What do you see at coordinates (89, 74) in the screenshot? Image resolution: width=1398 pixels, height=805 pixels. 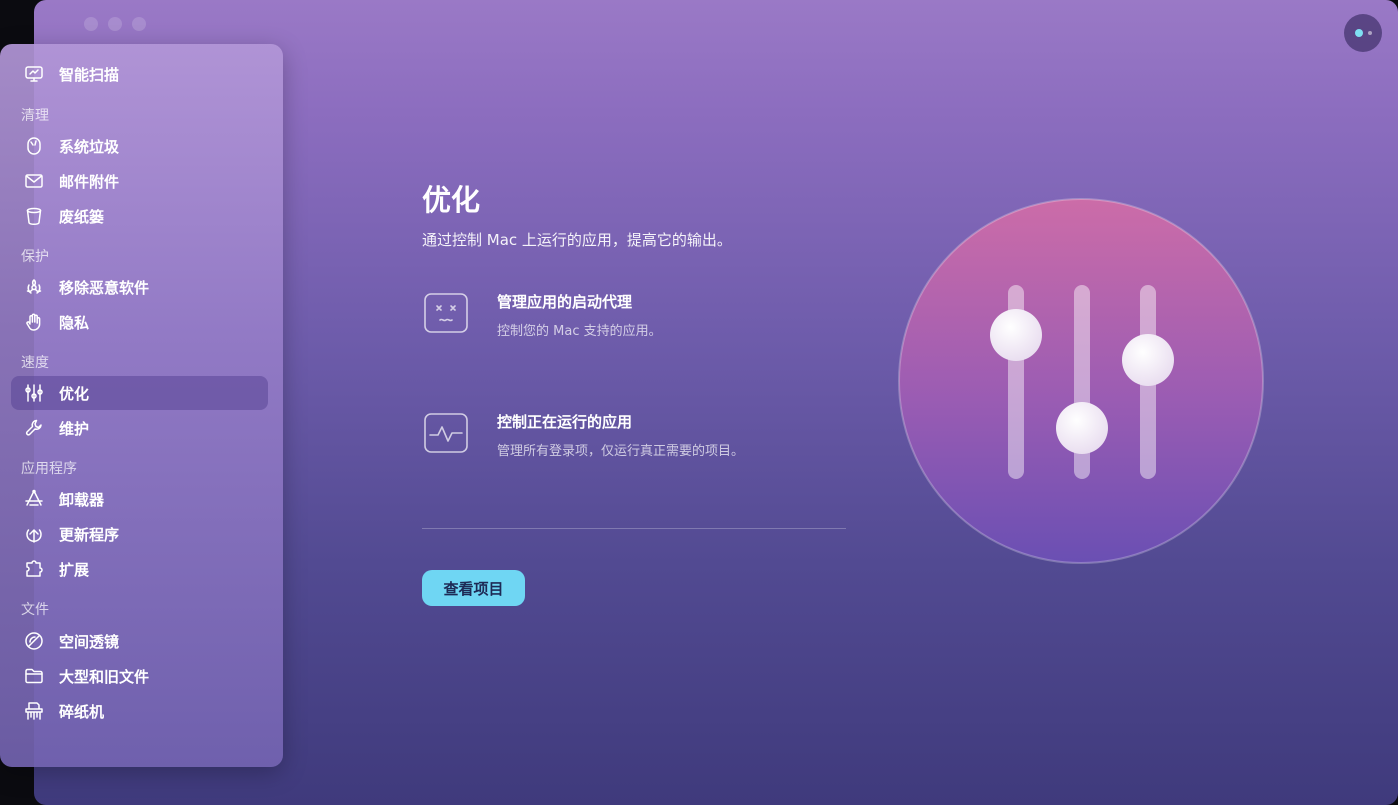 I see `sidebar-item-label: 智能扫描` at bounding box center [89, 74].